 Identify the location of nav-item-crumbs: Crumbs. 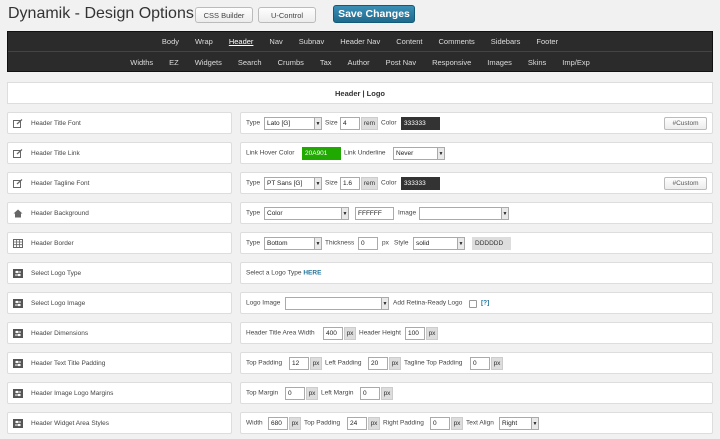
(291, 62).